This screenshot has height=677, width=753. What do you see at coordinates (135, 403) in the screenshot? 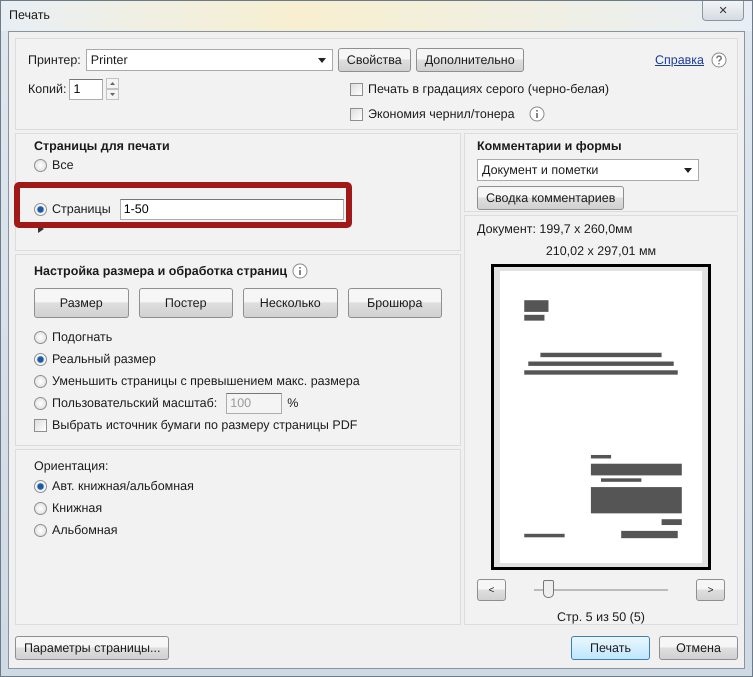
I see `radio-label: Пользовательский масштаб:` at bounding box center [135, 403].